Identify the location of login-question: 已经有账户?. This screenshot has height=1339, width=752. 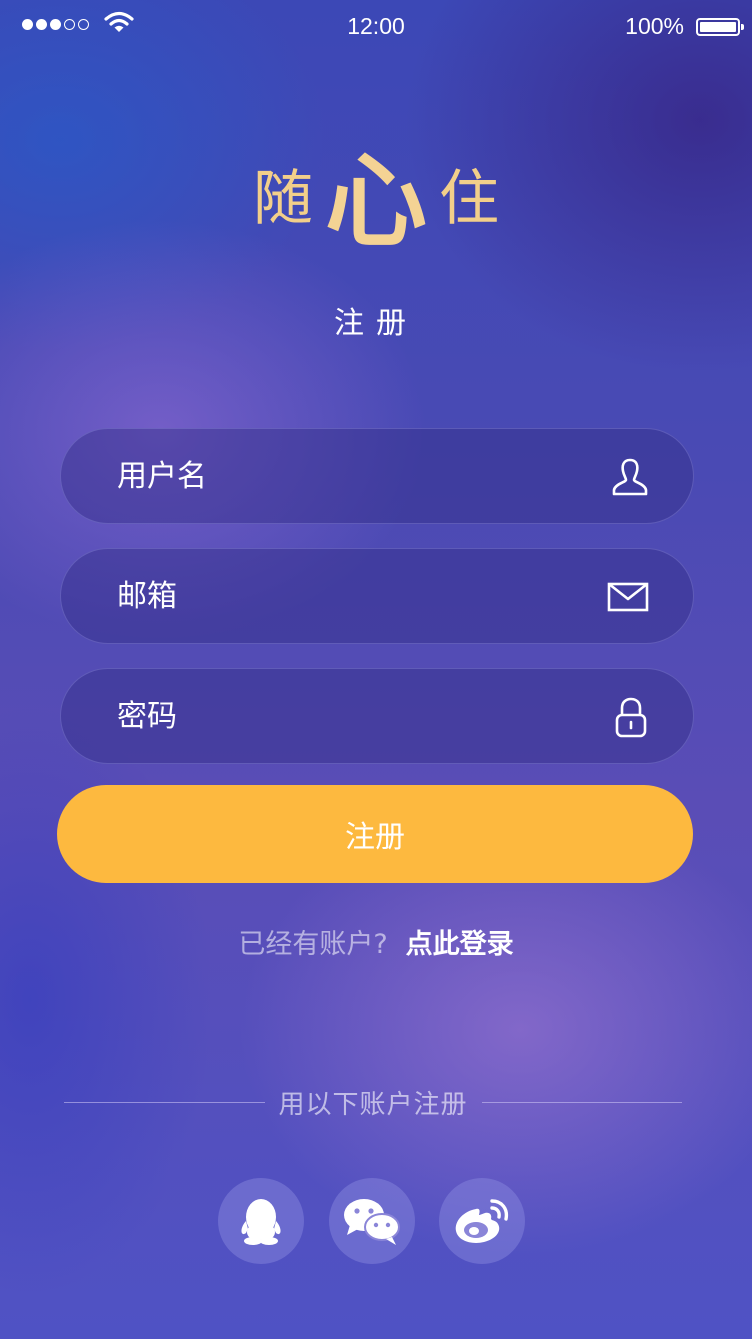
(313, 944).